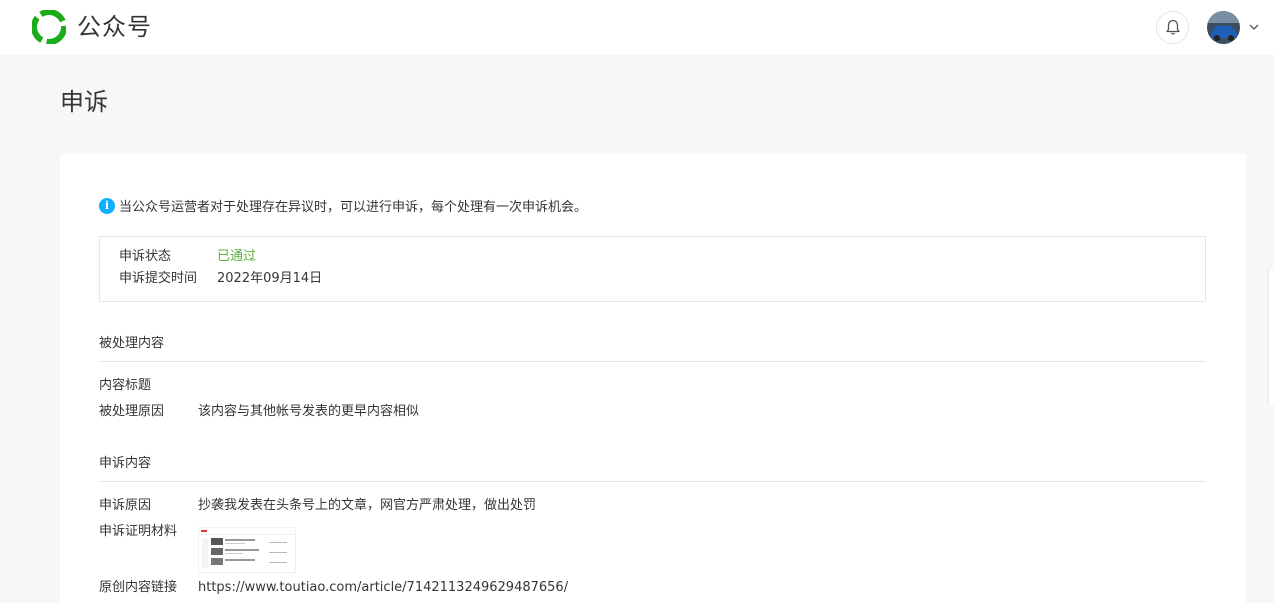 Image resolution: width=1274 pixels, height=603 pixels. Describe the element at coordinates (652, 468) in the screenshot. I see `appeal-content-heading: 申诉内容` at that location.